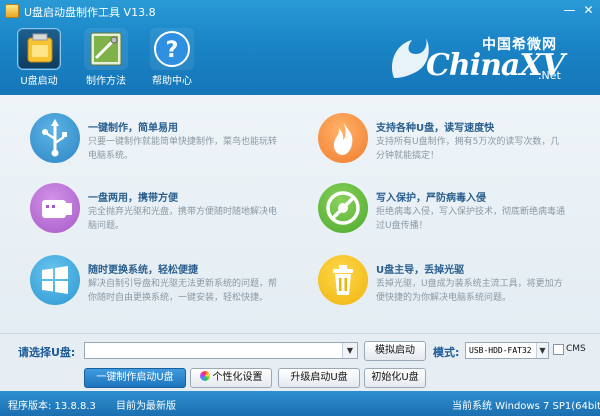  What do you see at coordinates (468, 149) in the screenshot?
I see `feature-description: 支持所有U盘制作，拥有5万次的读写次数，几分钟就能搞定！` at bounding box center [468, 149].